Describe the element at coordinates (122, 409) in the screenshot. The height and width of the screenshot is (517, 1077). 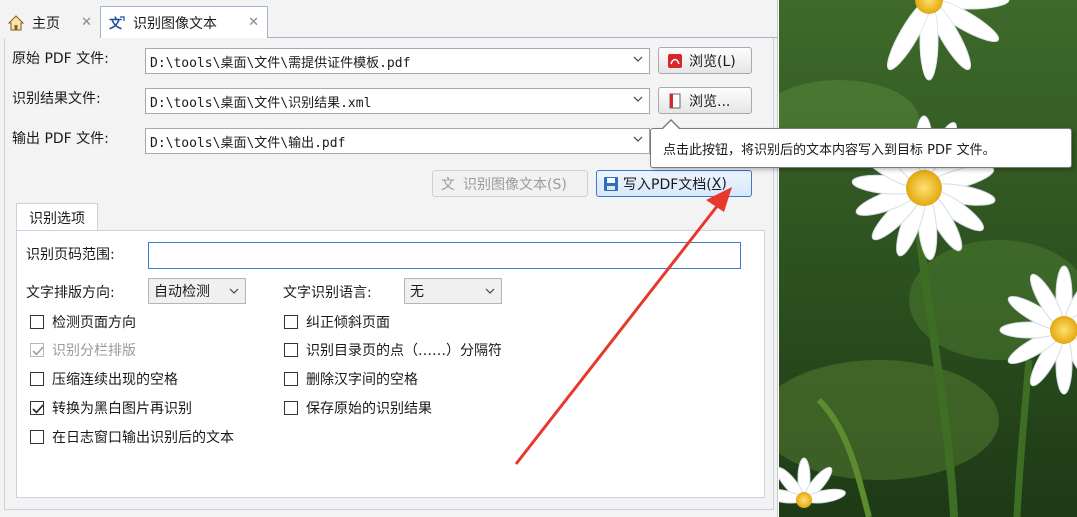
I see `check-label: 转换为黑白图片再识别` at that location.